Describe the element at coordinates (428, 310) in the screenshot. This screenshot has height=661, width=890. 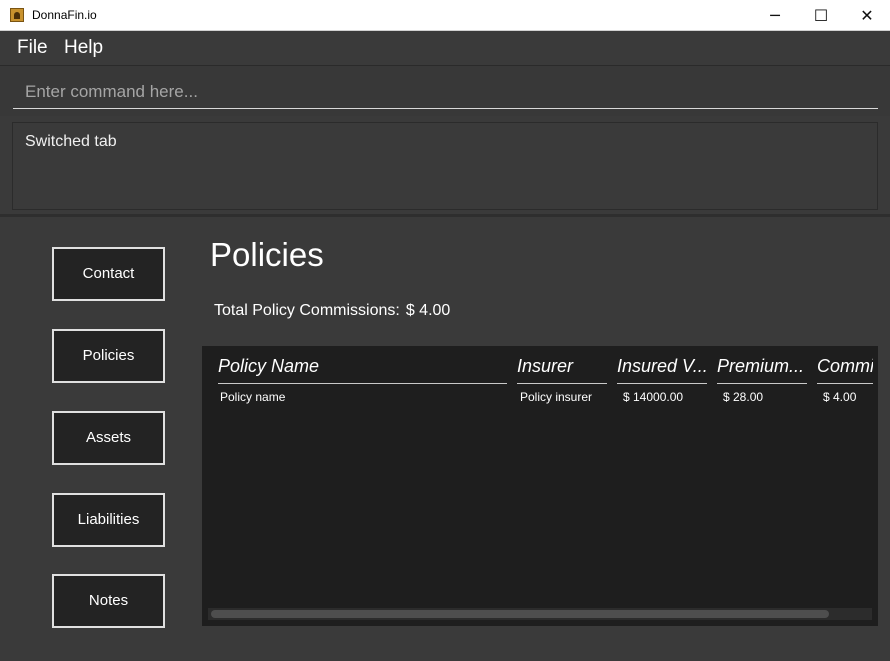
I see `commission-value: $ 4.00` at that location.